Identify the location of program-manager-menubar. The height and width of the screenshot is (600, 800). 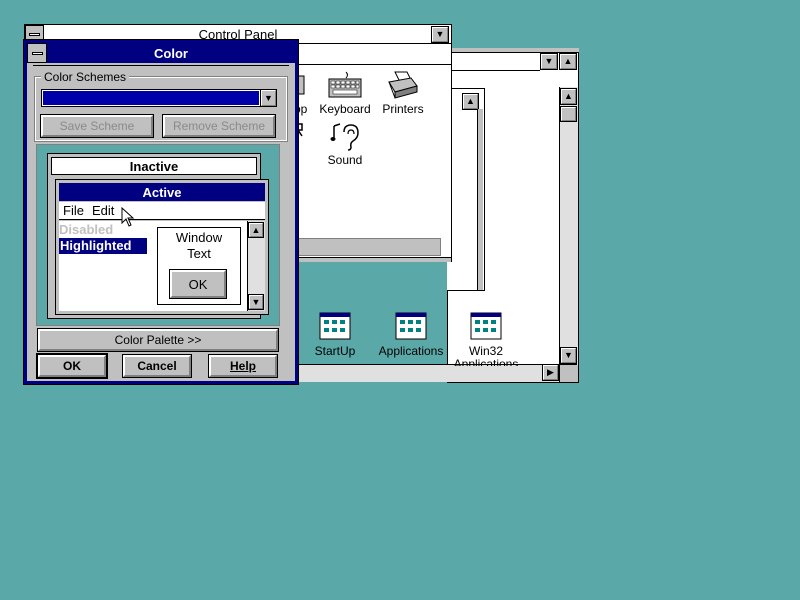
(494, 62).